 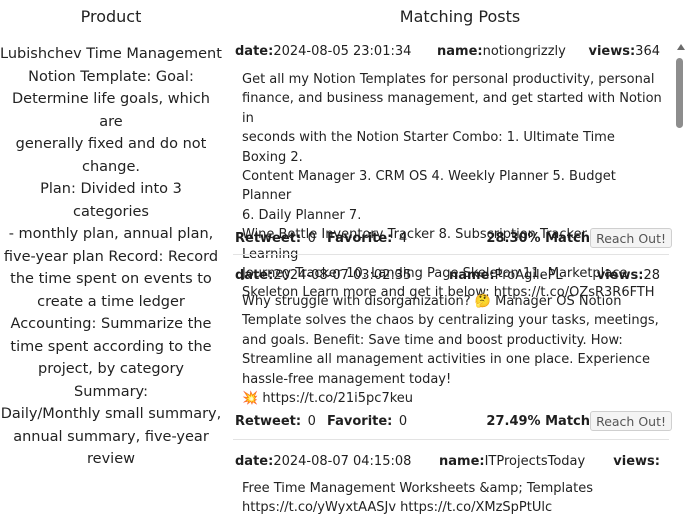 I want to click on posts-scrollbar, so click(x=680, y=281).